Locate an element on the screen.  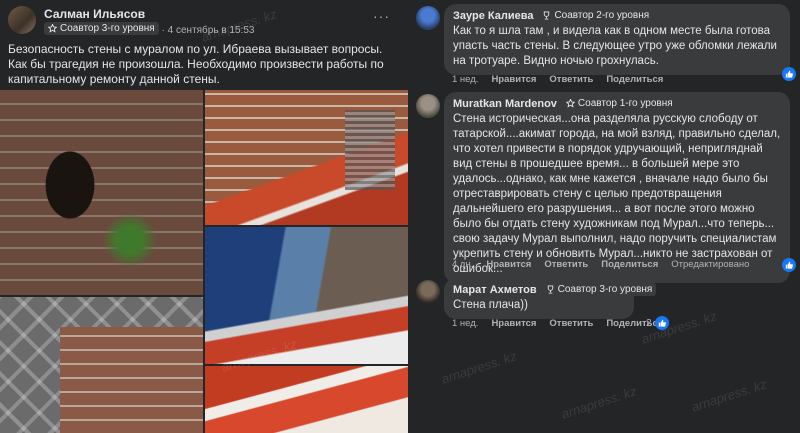
photo-wall-hole is located at coordinates (101, 192).